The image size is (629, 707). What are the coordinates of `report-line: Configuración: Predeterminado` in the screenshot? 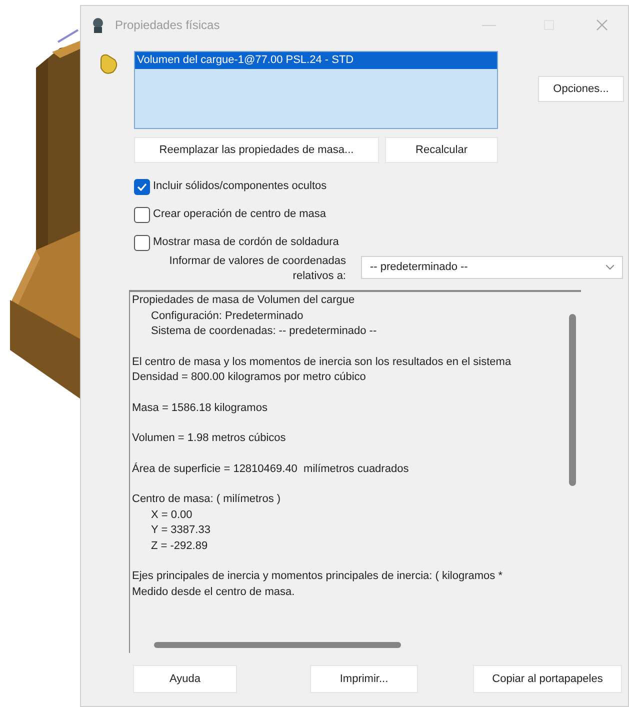 It's located at (227, 316).